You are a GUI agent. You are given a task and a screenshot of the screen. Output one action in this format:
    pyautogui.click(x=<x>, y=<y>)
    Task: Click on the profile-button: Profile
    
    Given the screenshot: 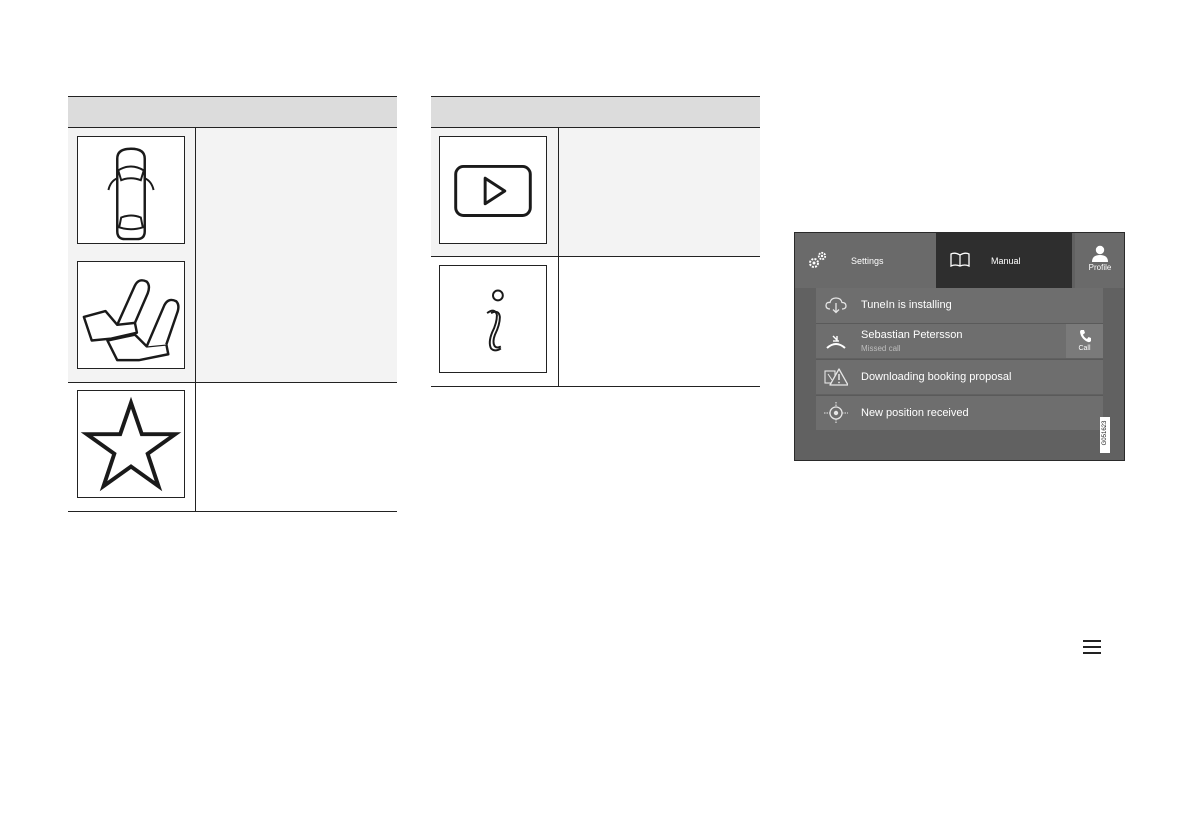 What is the action you would take?
    pyautogui.click(x=1099, y=260)
    